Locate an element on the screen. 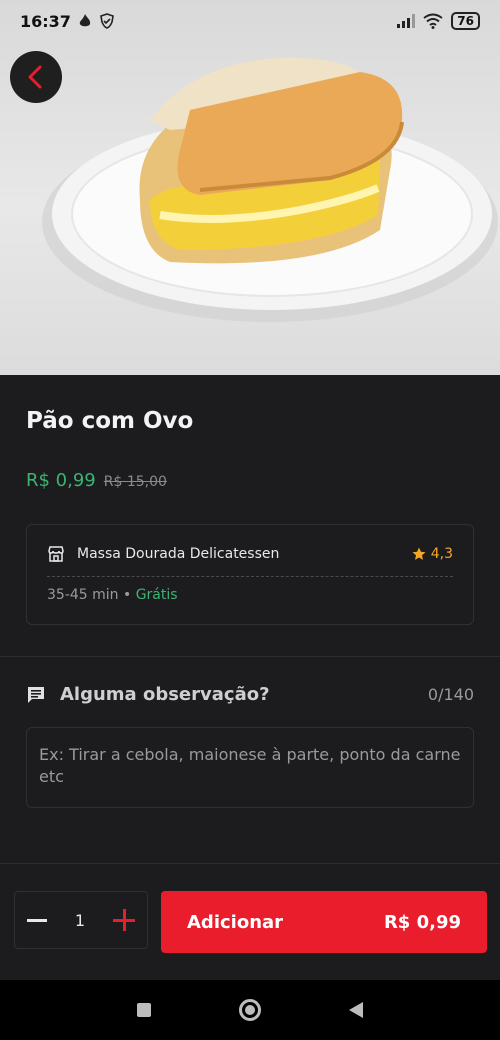 The image size is (500, 1040). add-button-price: R$ 0,99 is located at coordinates (422, 922).